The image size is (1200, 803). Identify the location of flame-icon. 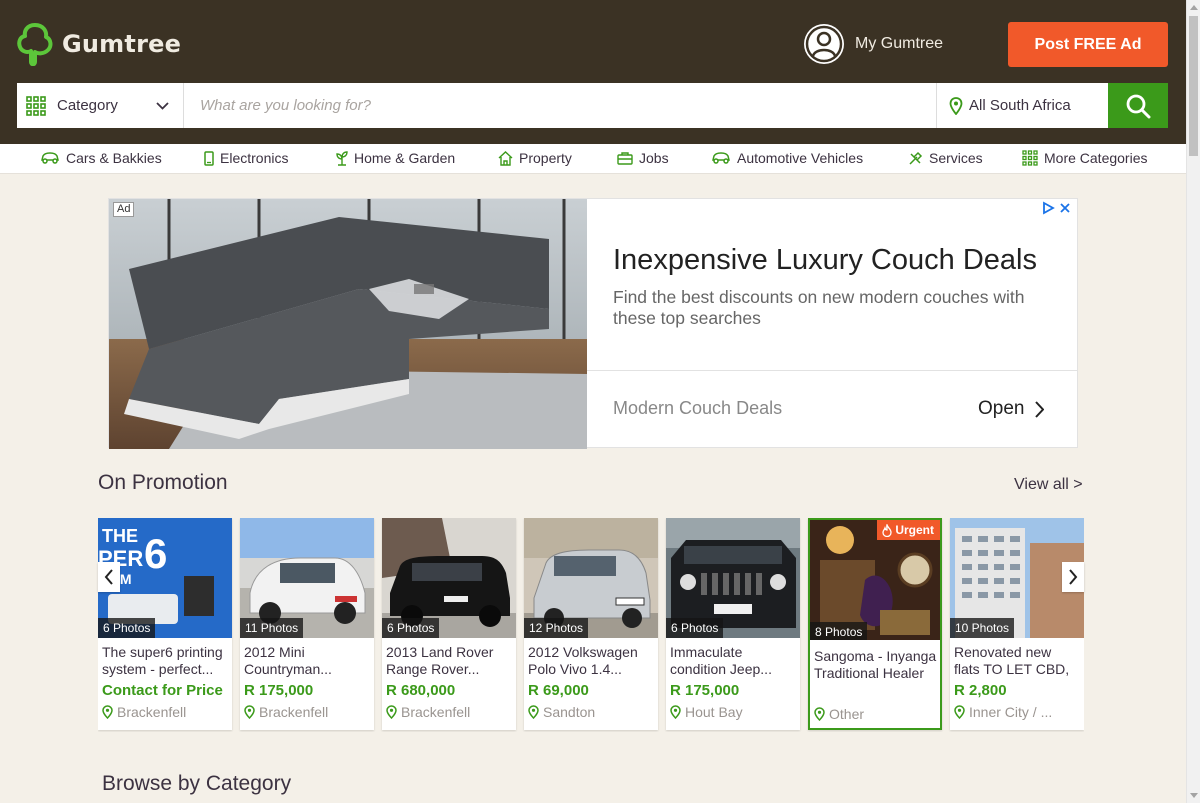
(887, 530).